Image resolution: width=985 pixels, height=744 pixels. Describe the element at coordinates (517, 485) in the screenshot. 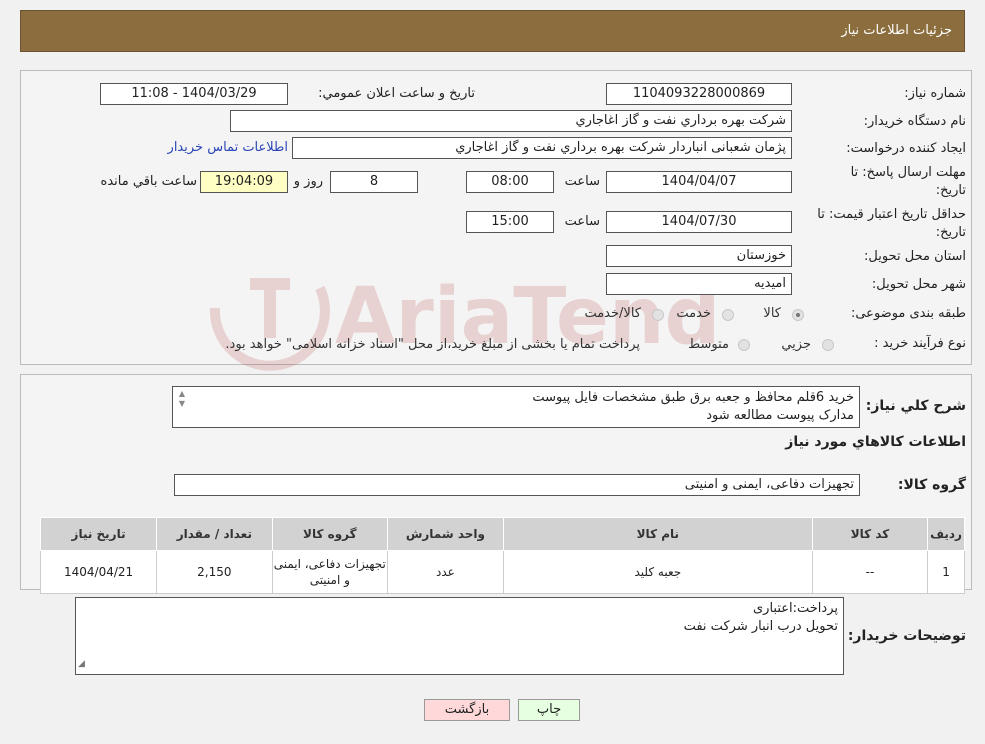

I see `group-field: تجهیزات دفاعی، ایمنی و امنیتی` at that location.